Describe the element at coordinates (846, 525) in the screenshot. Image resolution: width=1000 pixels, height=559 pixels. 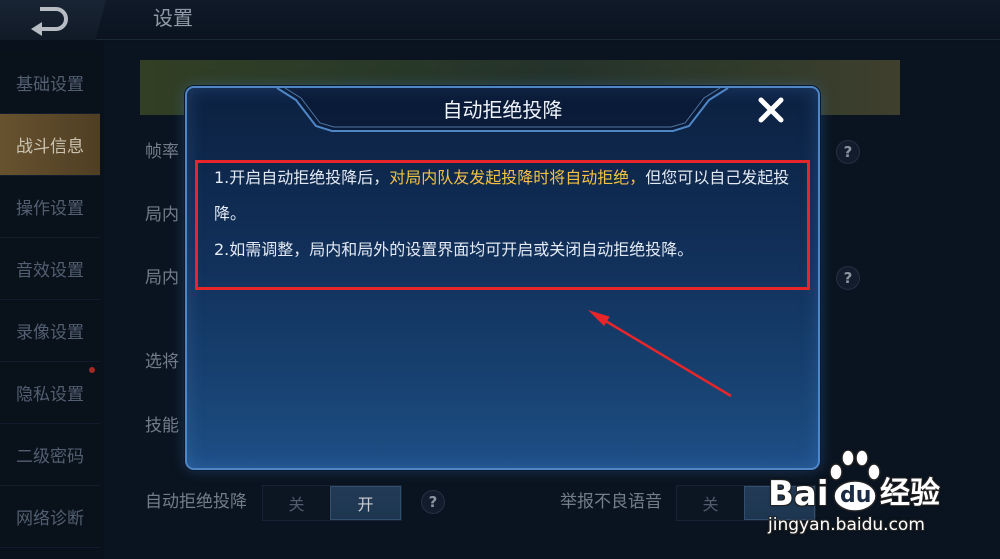
I see `watermark-url: jingyan.baidu.com` at that location.